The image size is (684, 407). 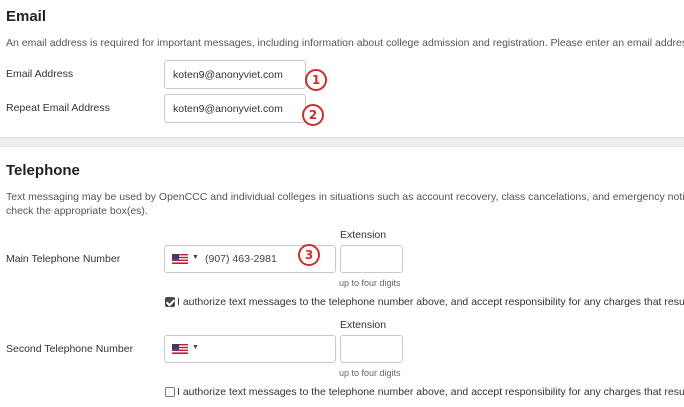 What do you see at coordinates (235, 108) in the screenshot?
I see `repeat-email-input` at bounding box center [235, 108].